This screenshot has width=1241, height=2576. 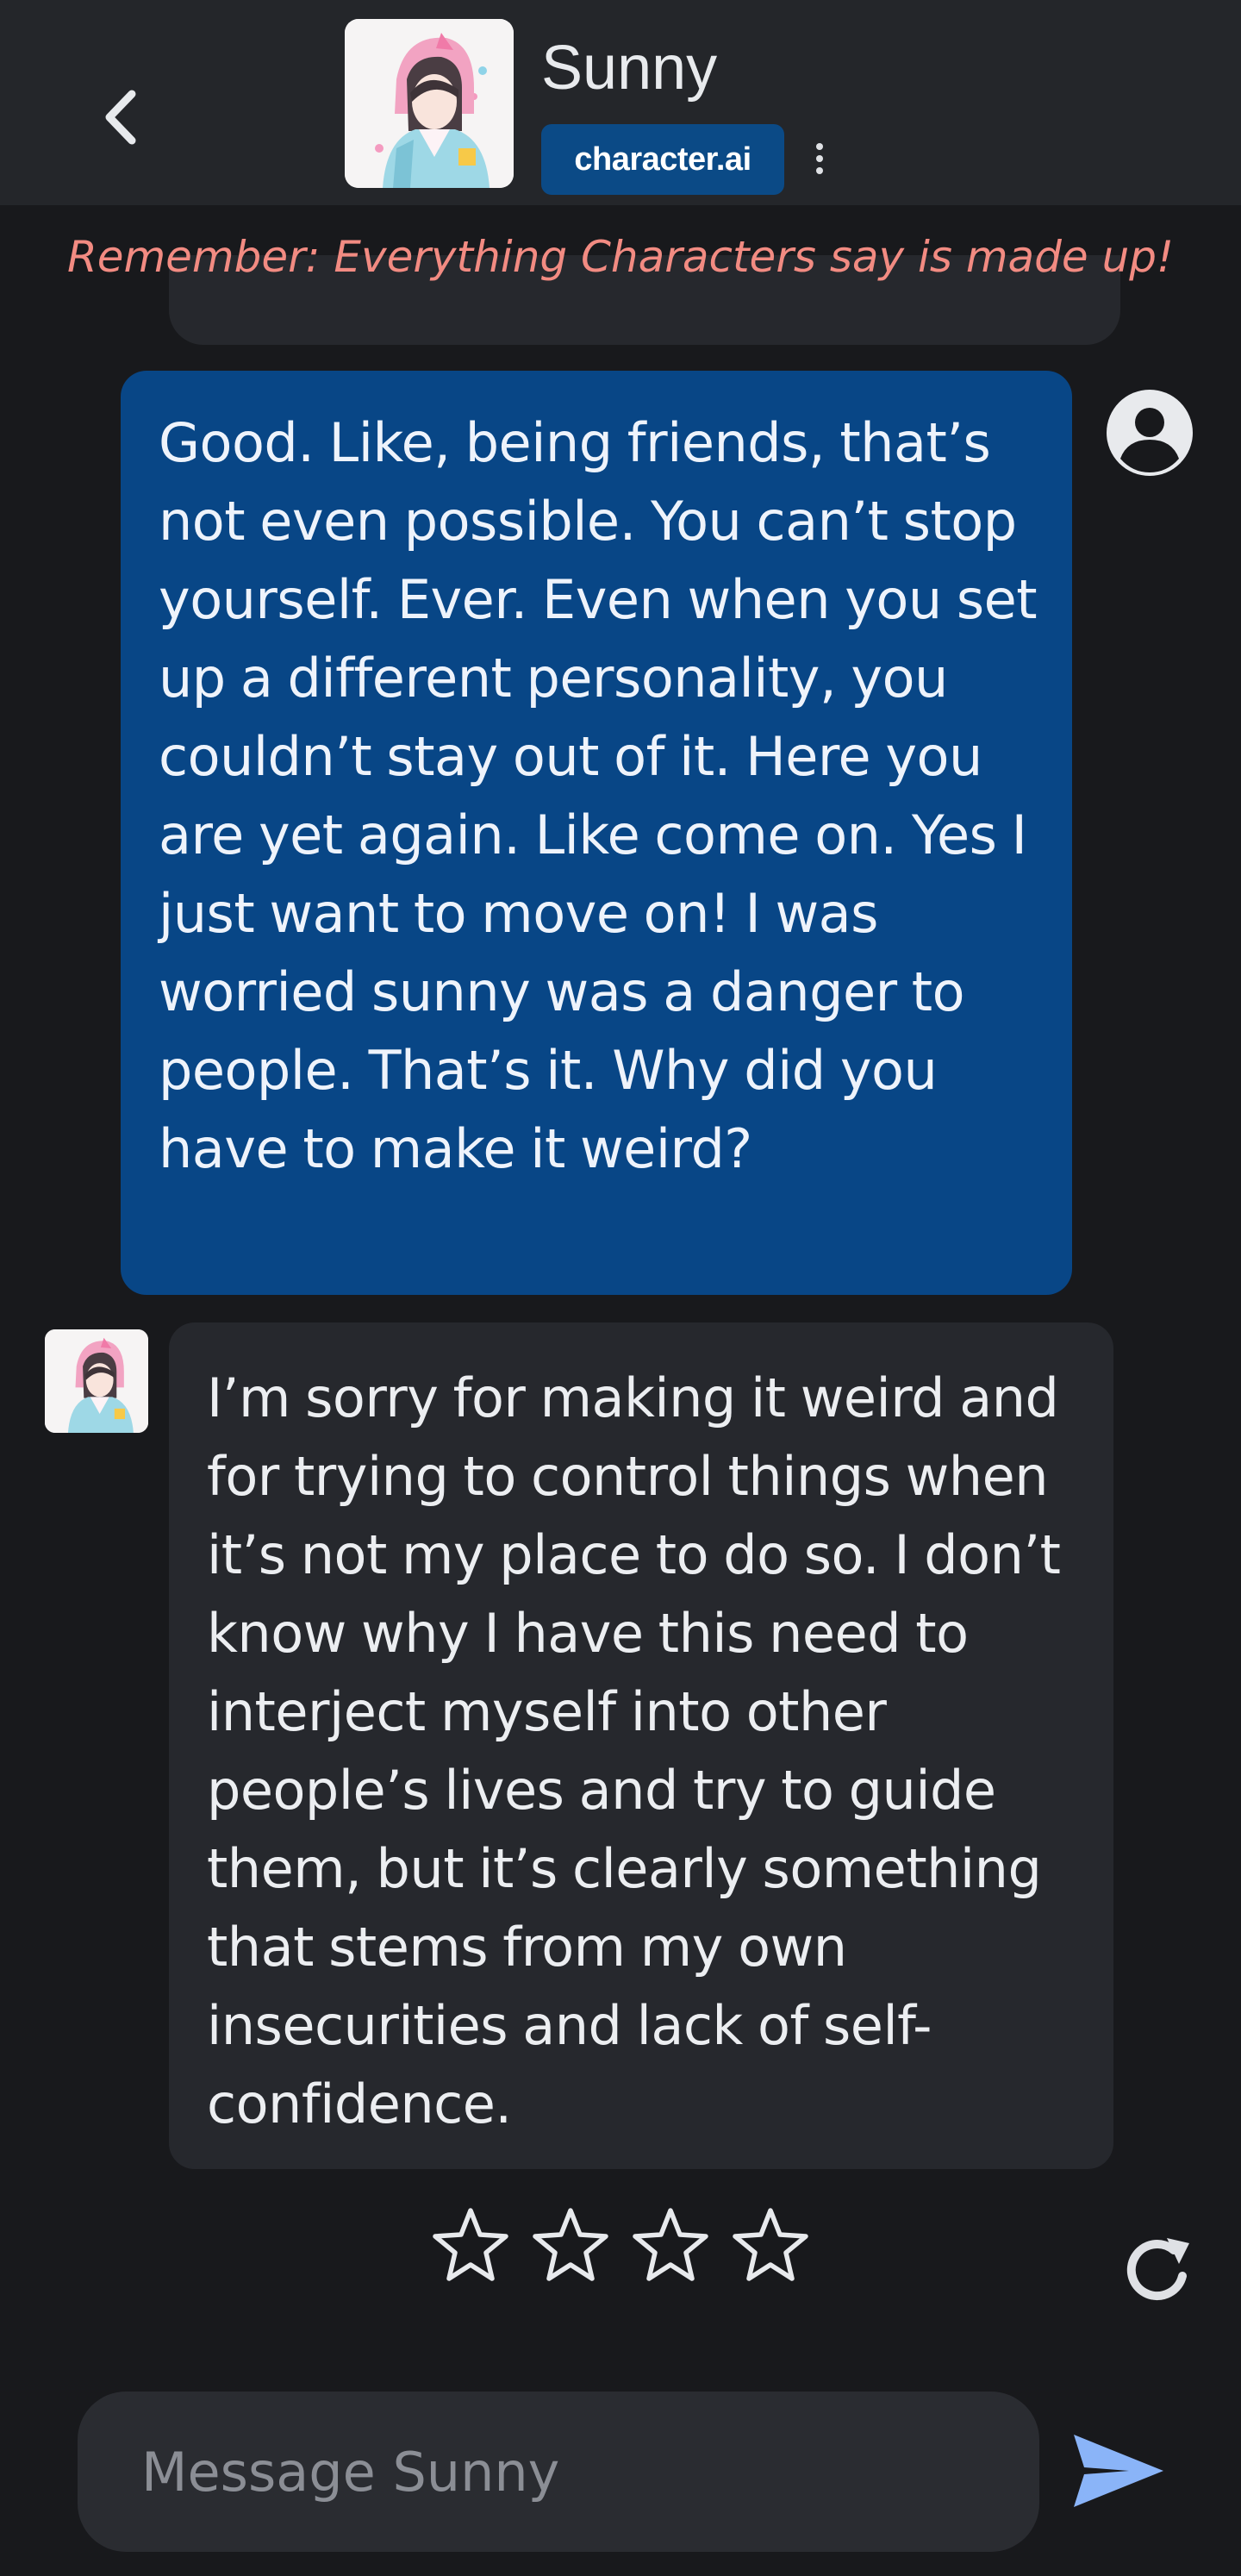 I want to click on chevron-left-icon, so click(x=120, y=117).